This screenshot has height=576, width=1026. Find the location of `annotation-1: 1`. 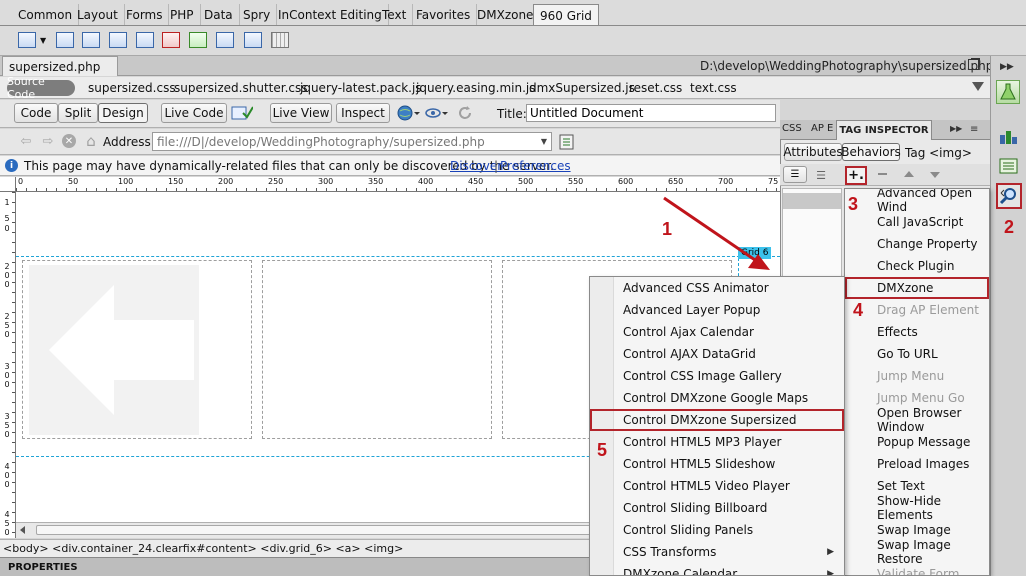

annotation-1: 1 is located at coordinates (667, 229).